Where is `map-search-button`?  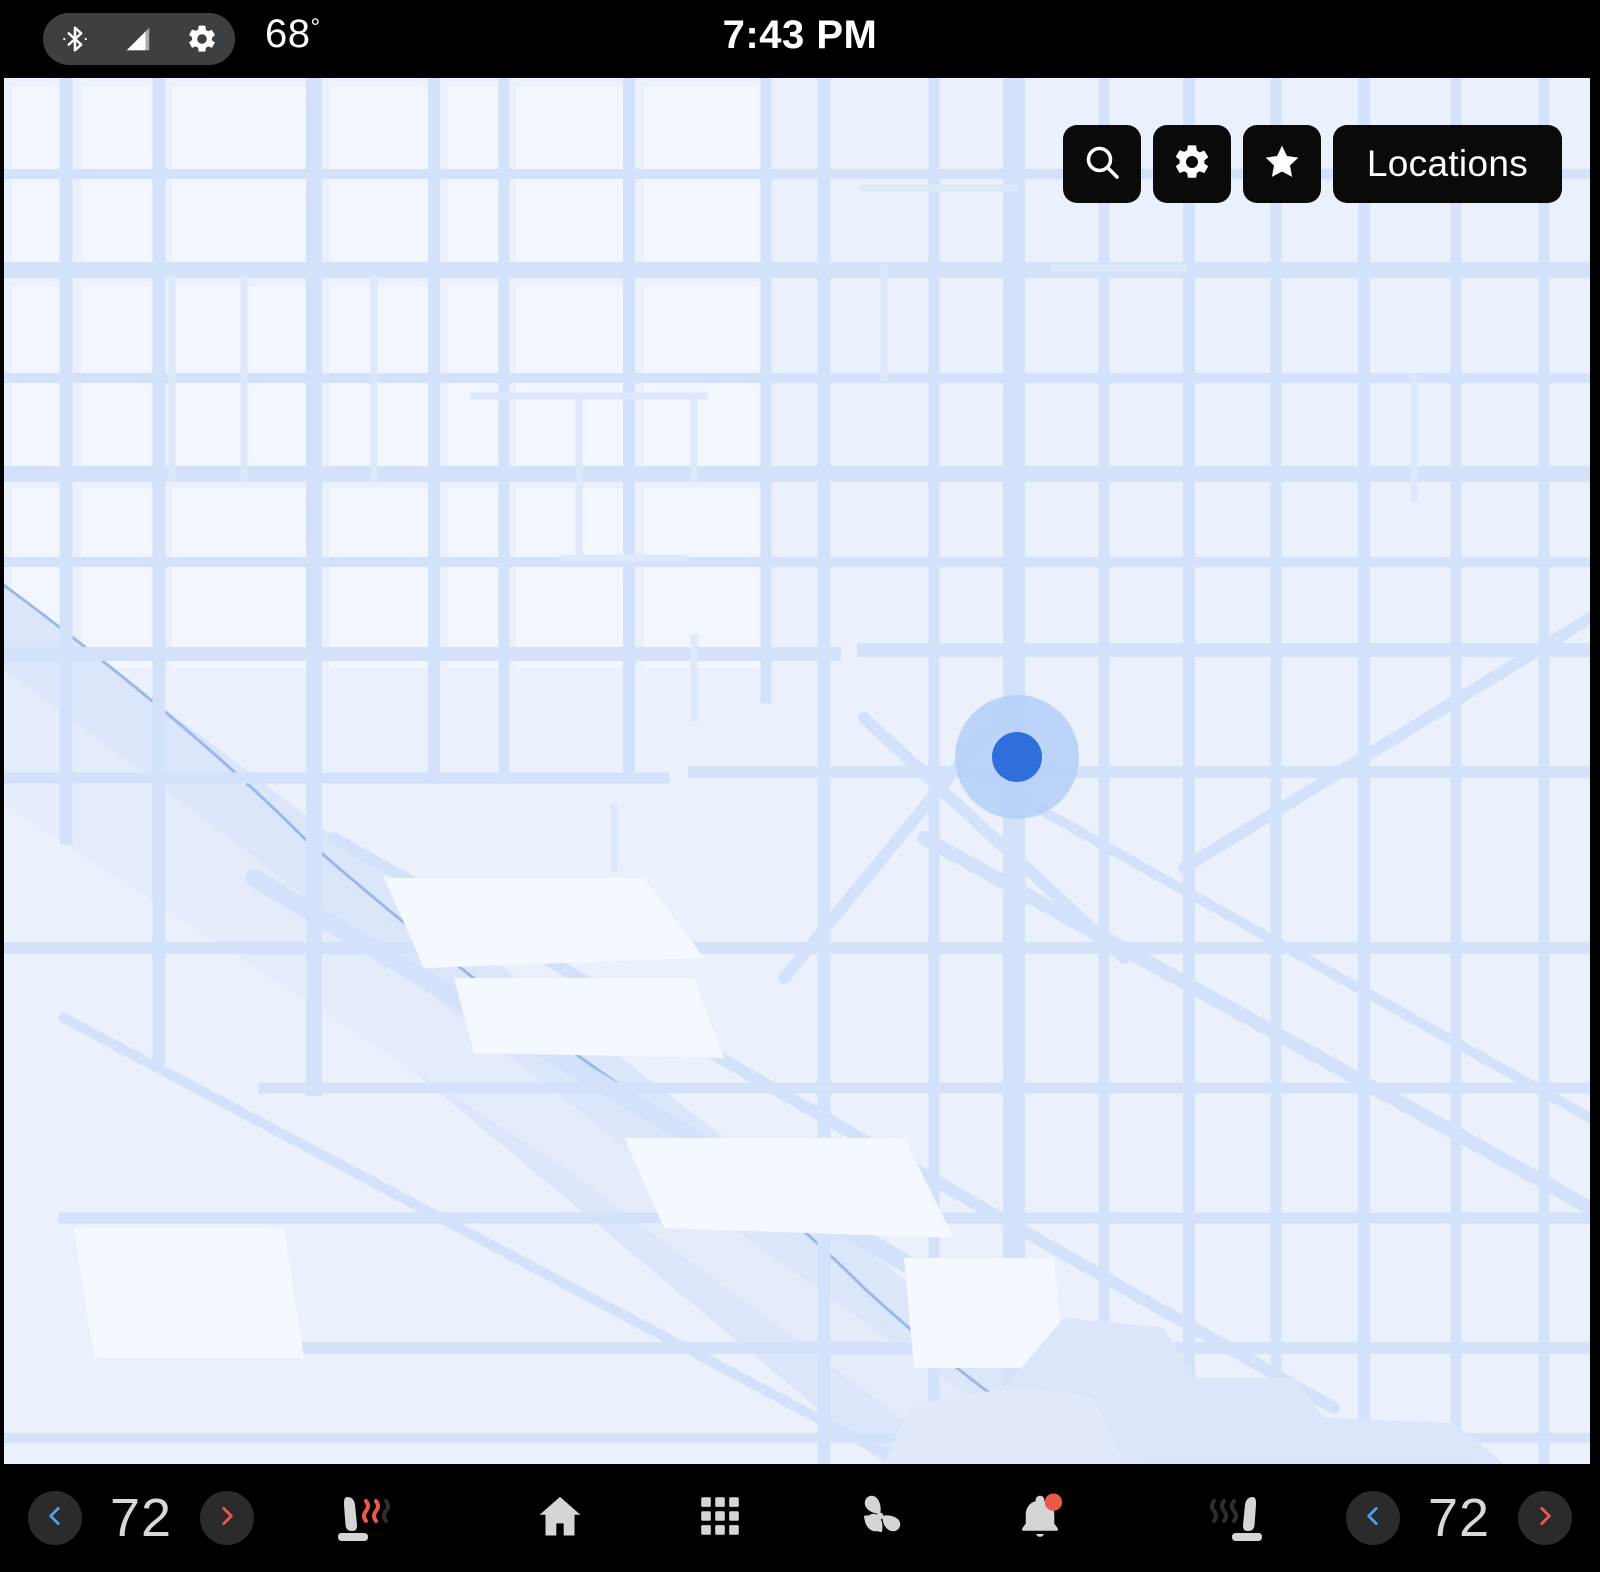 map-search-button is located at coordinates (1101, 164).